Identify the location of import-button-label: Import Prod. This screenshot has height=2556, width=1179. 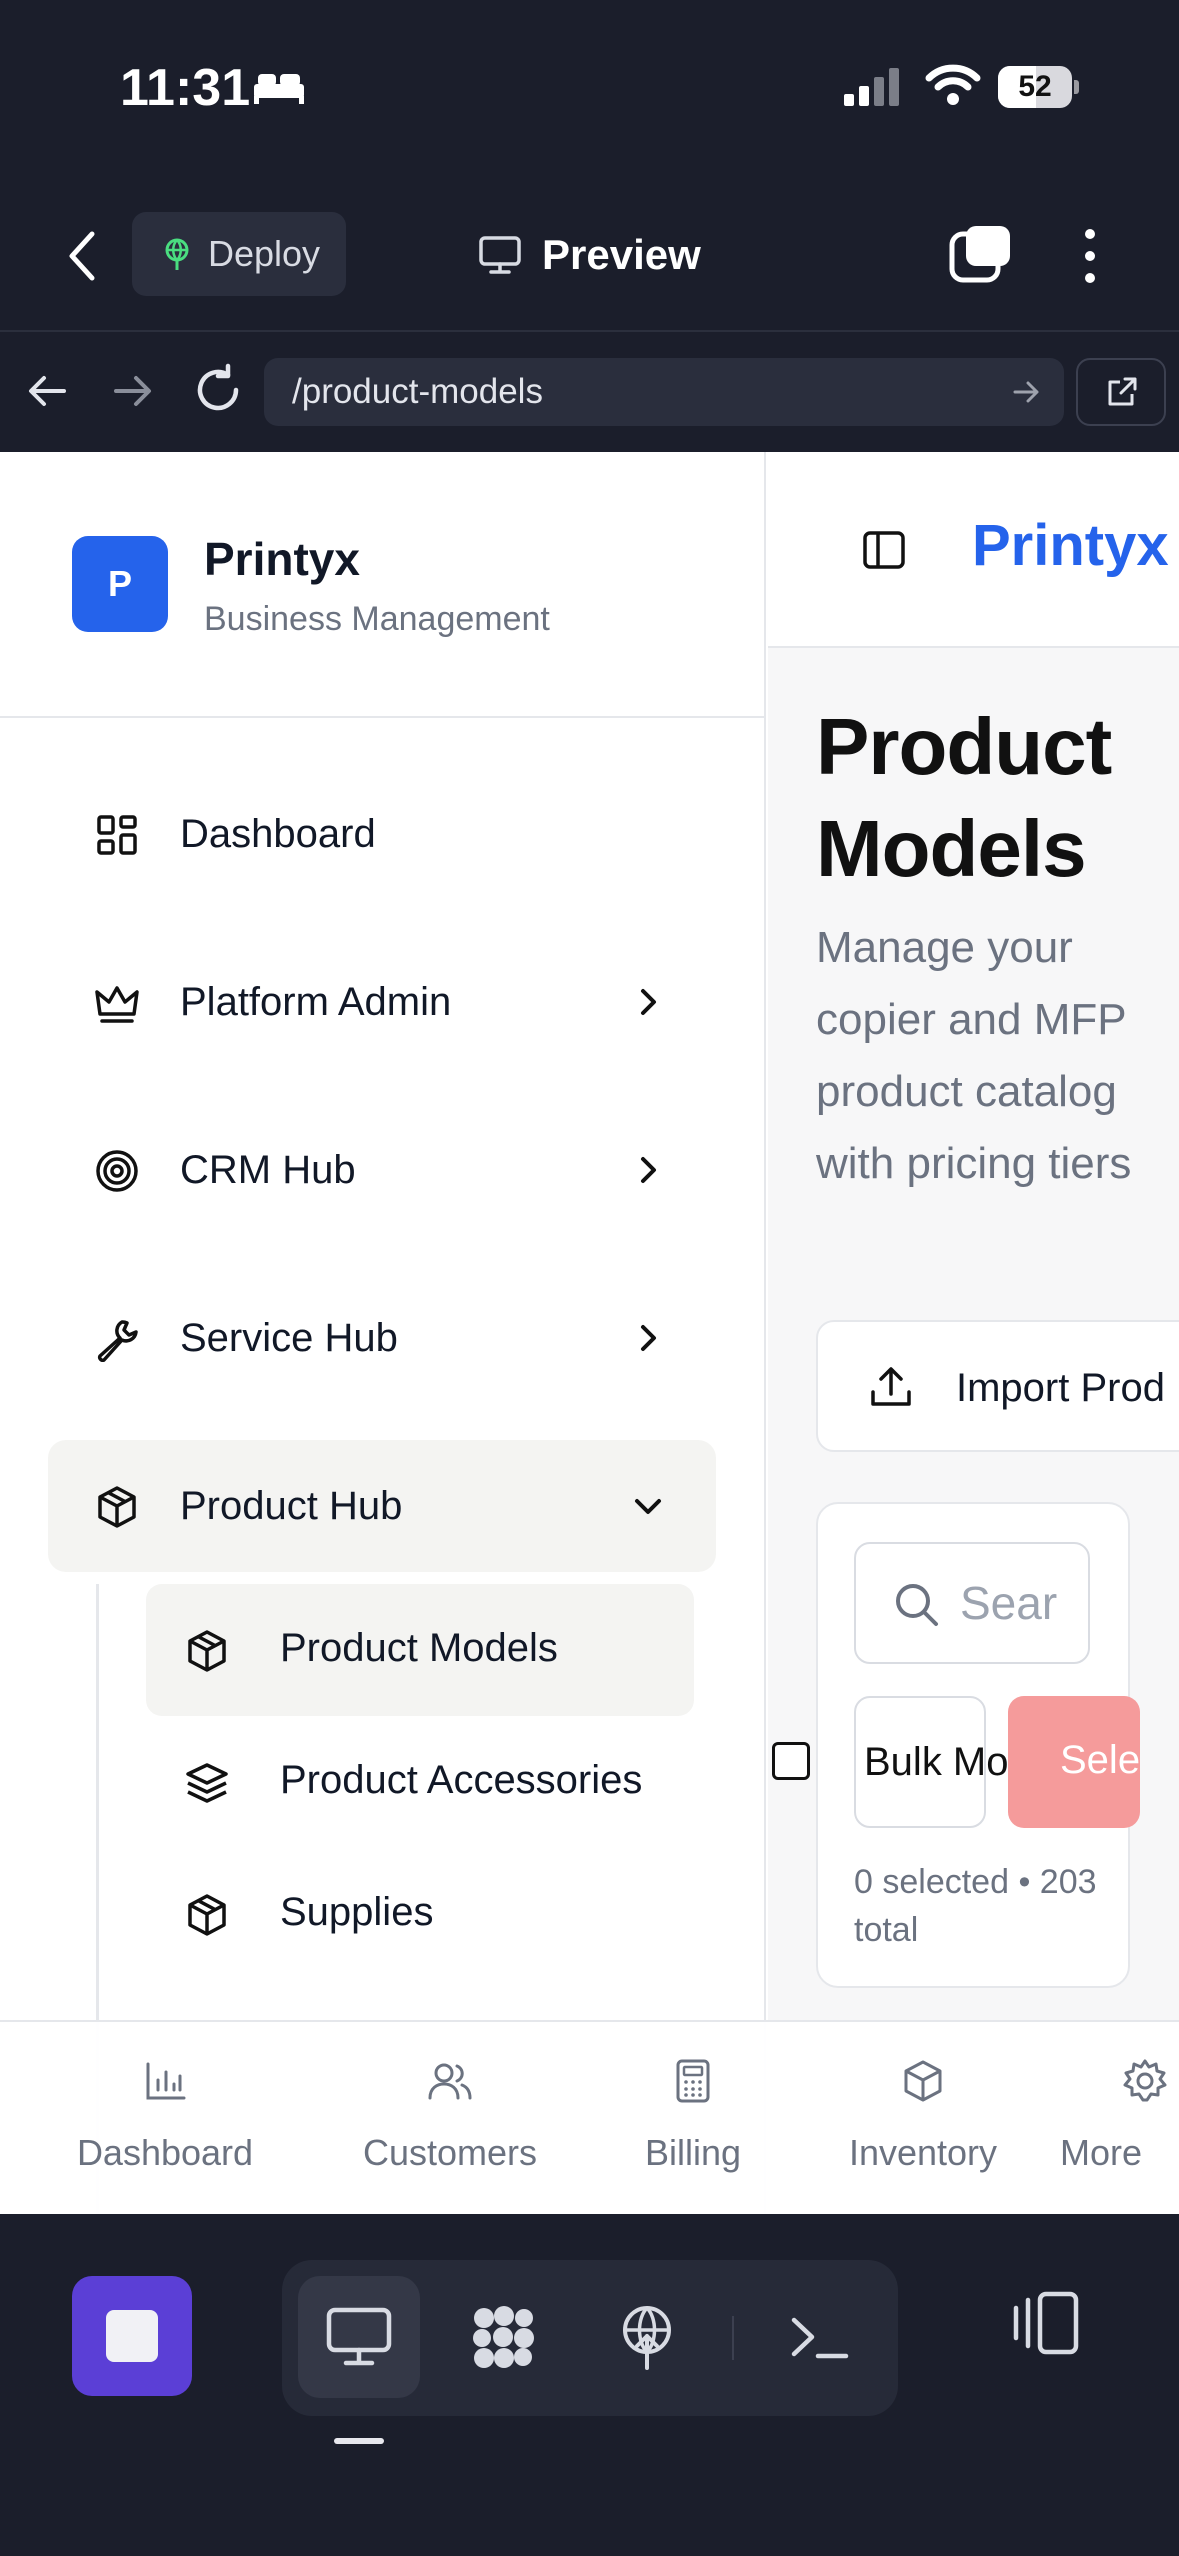
(1060, 1388).